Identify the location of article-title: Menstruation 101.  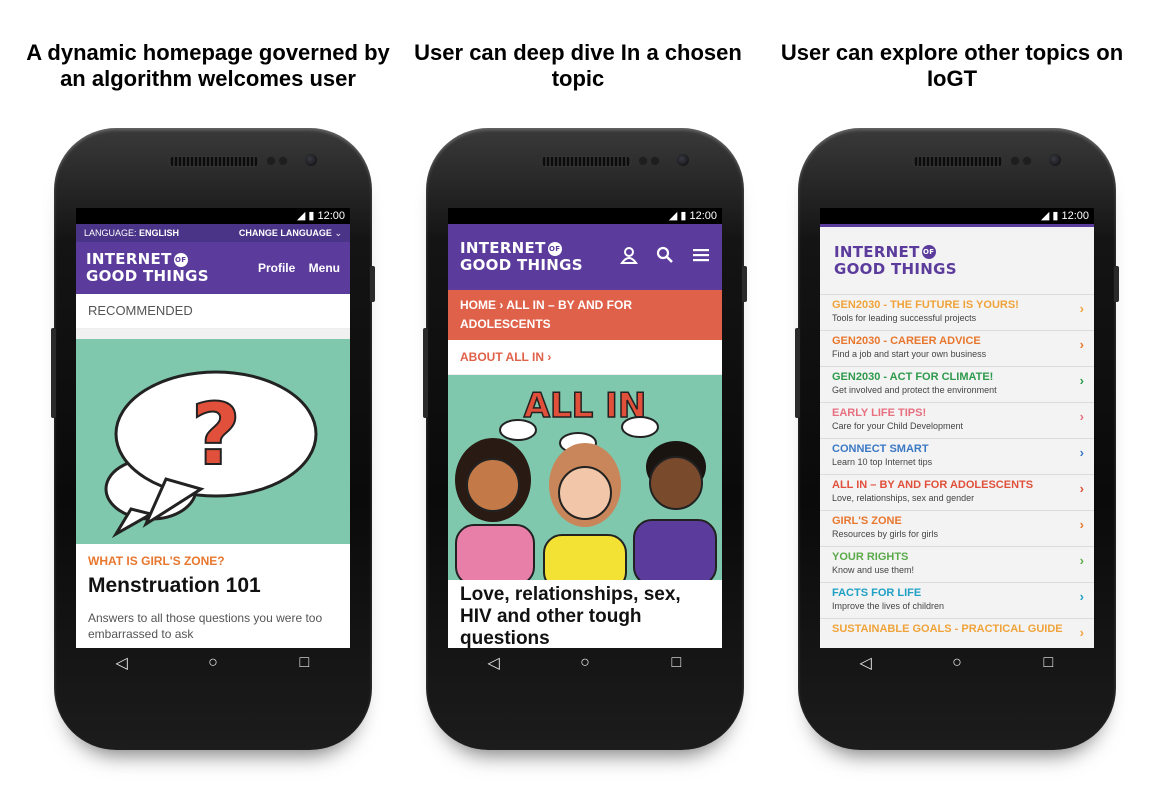
(213, 583).